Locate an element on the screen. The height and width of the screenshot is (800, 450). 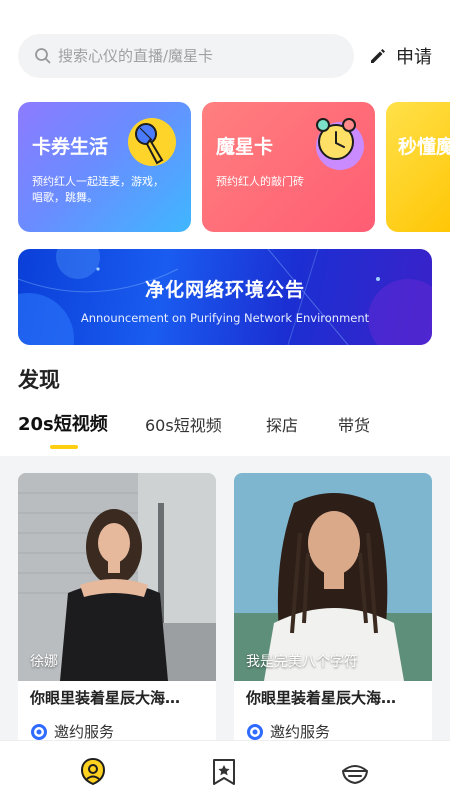
card-desc: 预约红人的敲门砖 is located at coordinates (260, 181).